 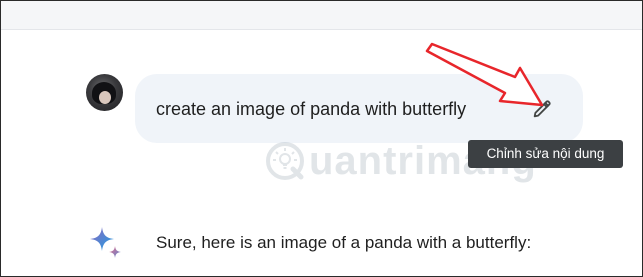 I want to click on pencil-icon, so click(x=542, y=109).